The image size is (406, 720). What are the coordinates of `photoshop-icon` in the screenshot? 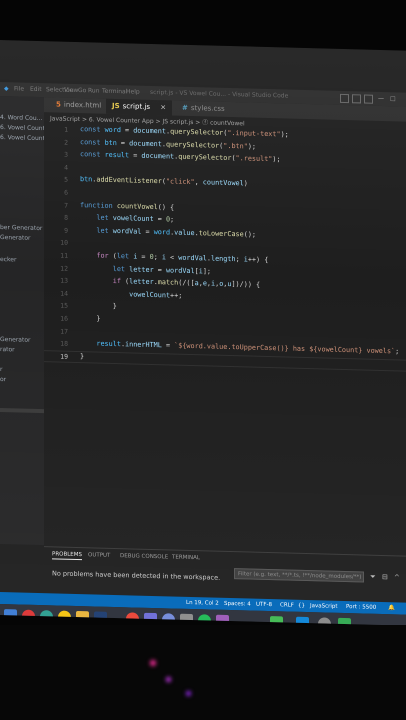 It's located at (100, 618).